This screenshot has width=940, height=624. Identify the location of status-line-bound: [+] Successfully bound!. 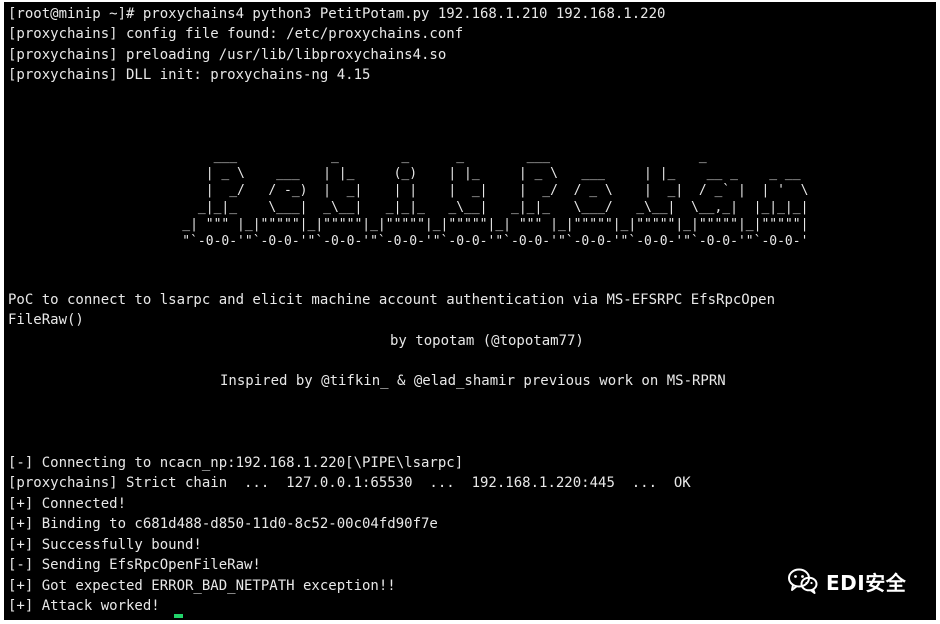
(105, 545).